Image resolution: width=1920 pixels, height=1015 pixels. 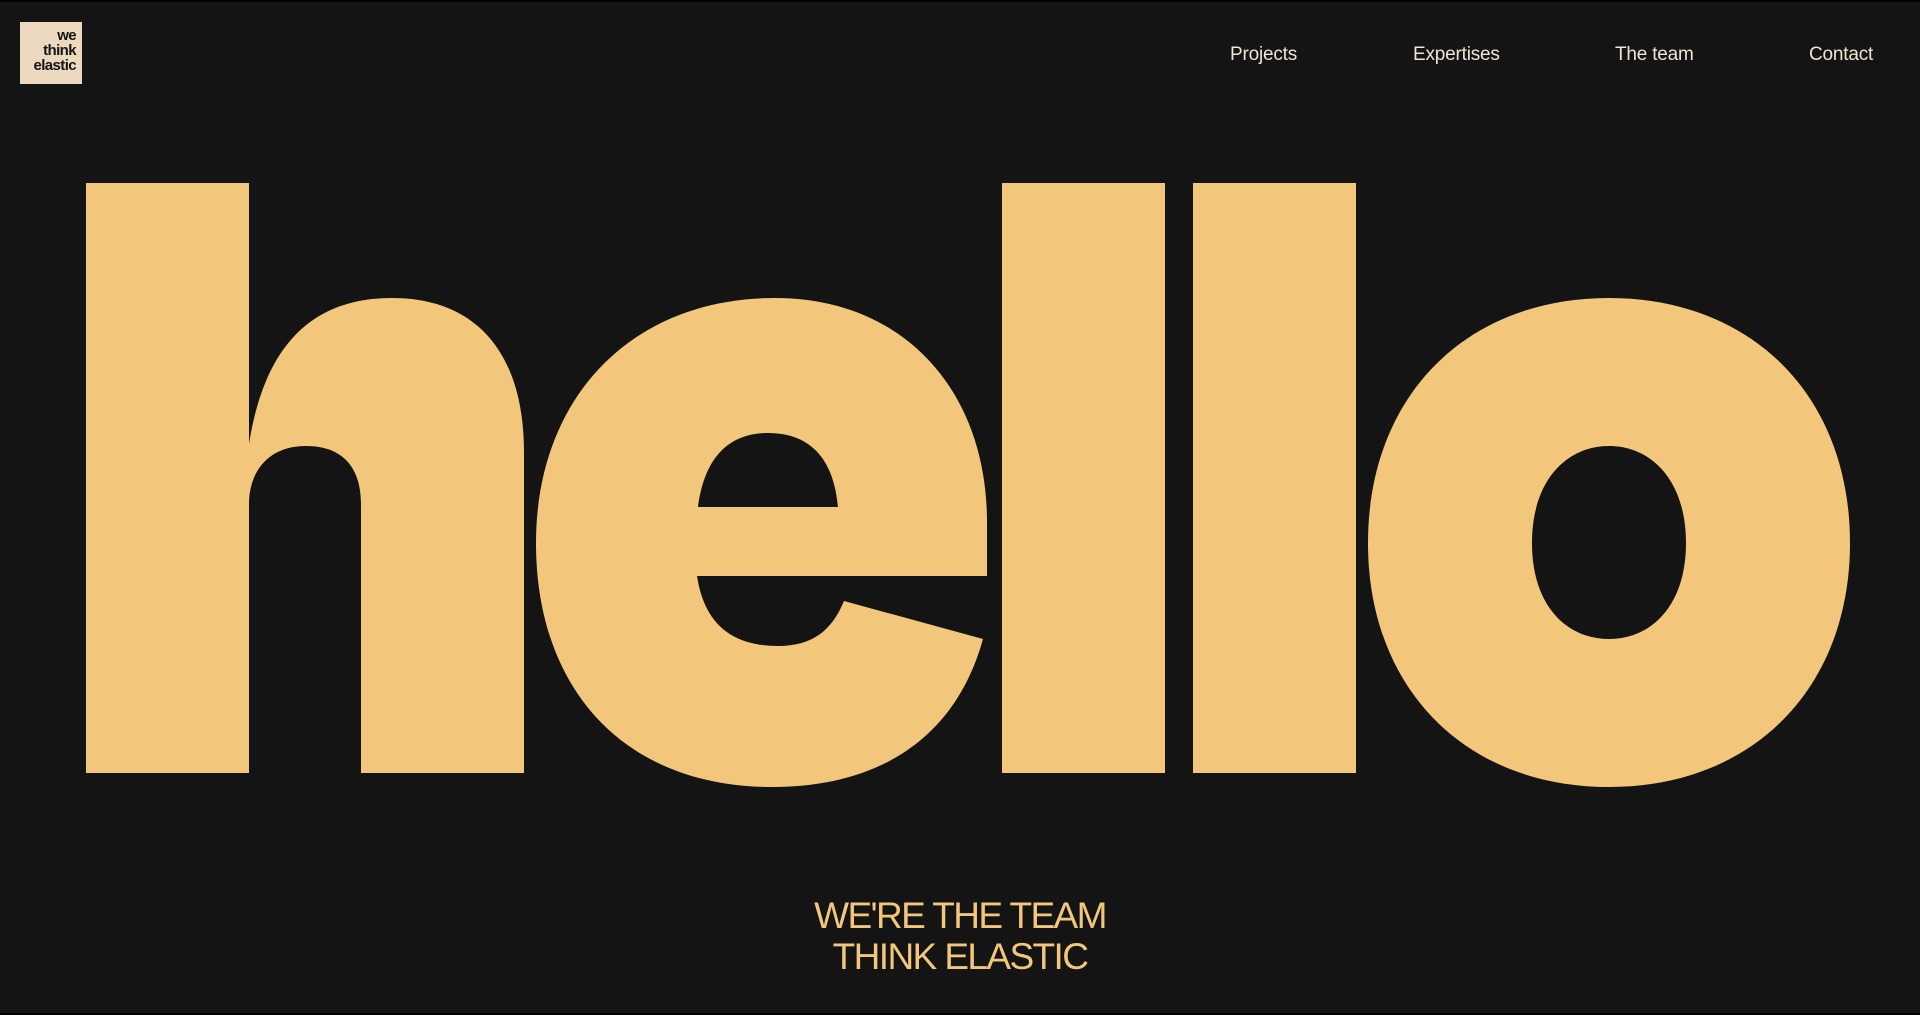 I want to click on hero-letter-o, so click(x=1609, y=542).